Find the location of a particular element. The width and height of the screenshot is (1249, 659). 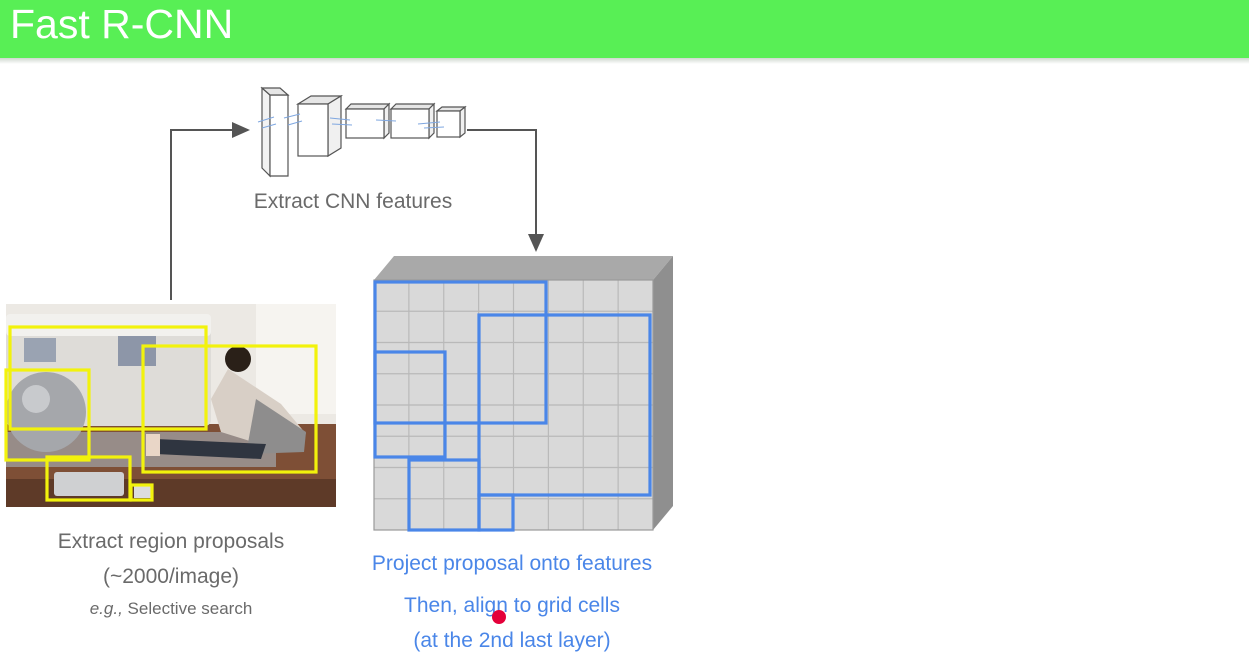

proposal-method-name: Selective search is located at coordinates (190, 608).